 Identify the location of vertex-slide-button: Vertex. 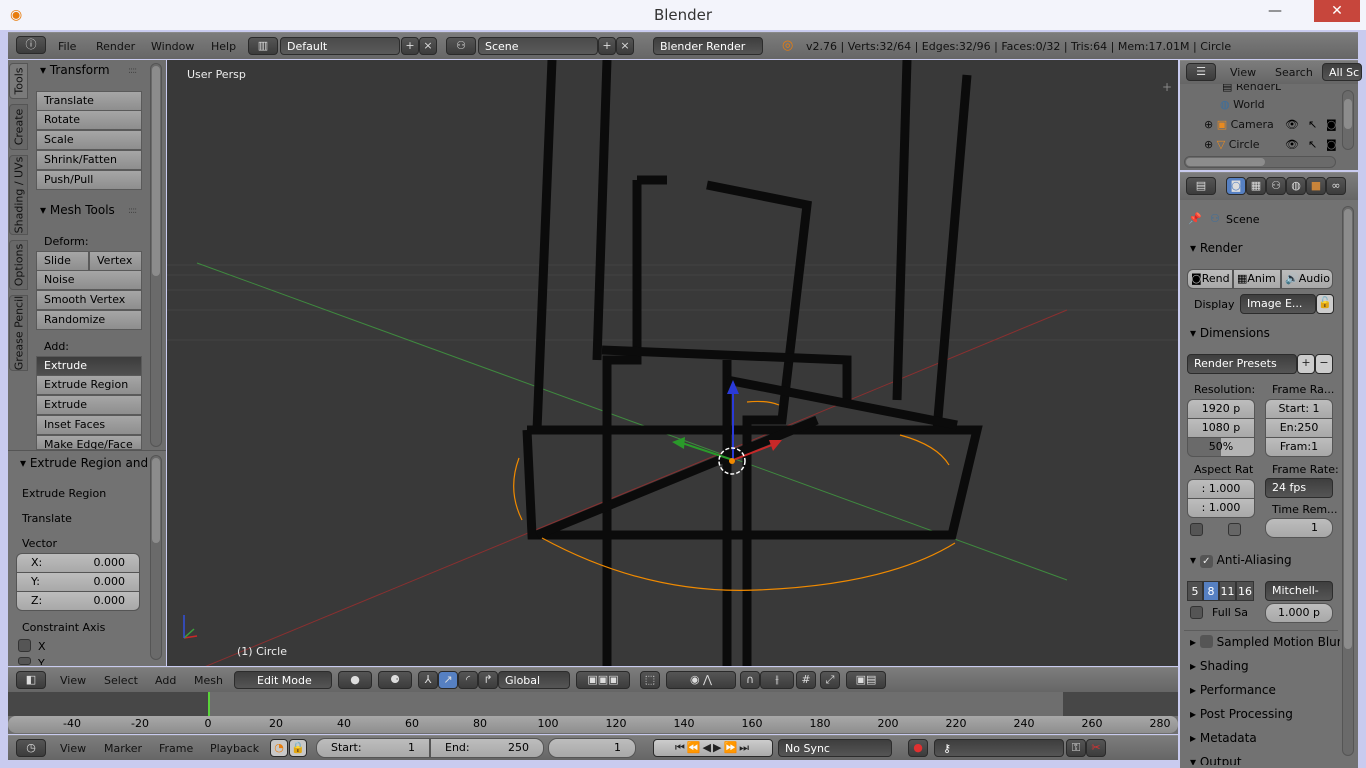
(115, 261).